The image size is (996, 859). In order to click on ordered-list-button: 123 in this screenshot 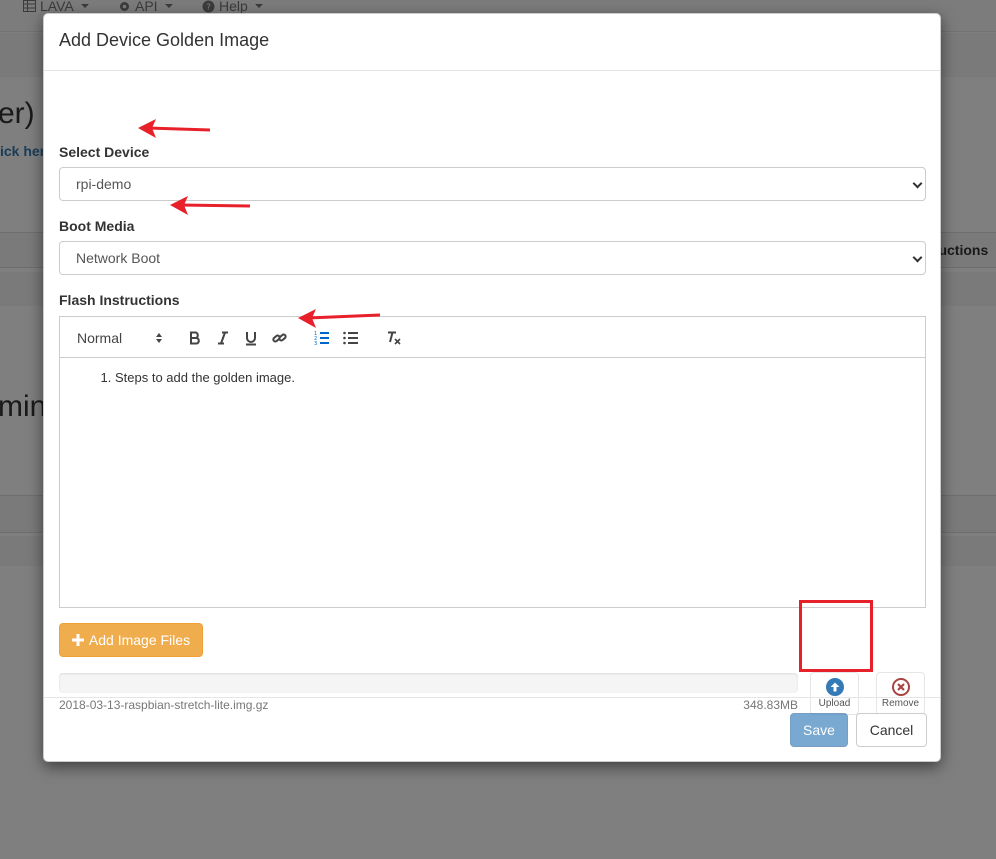, I will do `click(321, 338)`.